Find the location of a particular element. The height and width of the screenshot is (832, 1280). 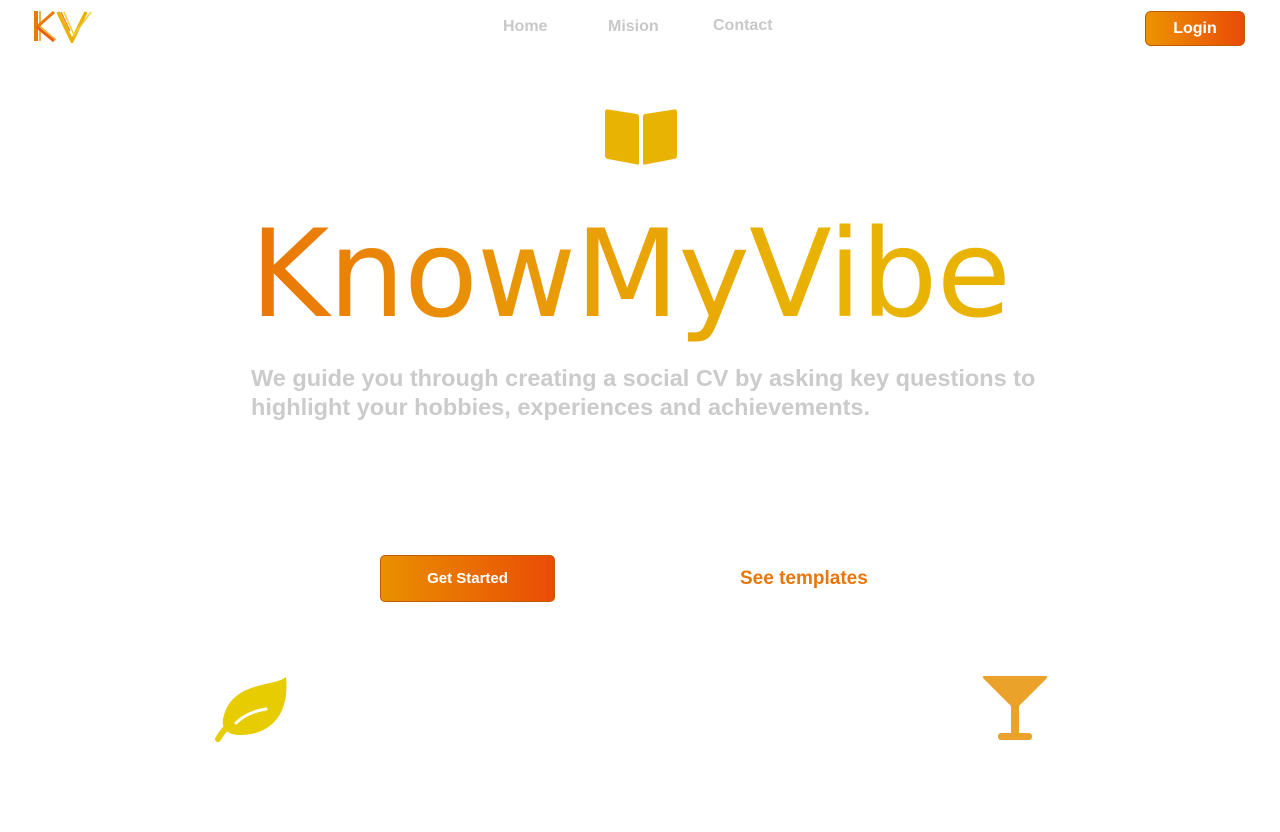

kv-logo is located at coordinates (64, 26).